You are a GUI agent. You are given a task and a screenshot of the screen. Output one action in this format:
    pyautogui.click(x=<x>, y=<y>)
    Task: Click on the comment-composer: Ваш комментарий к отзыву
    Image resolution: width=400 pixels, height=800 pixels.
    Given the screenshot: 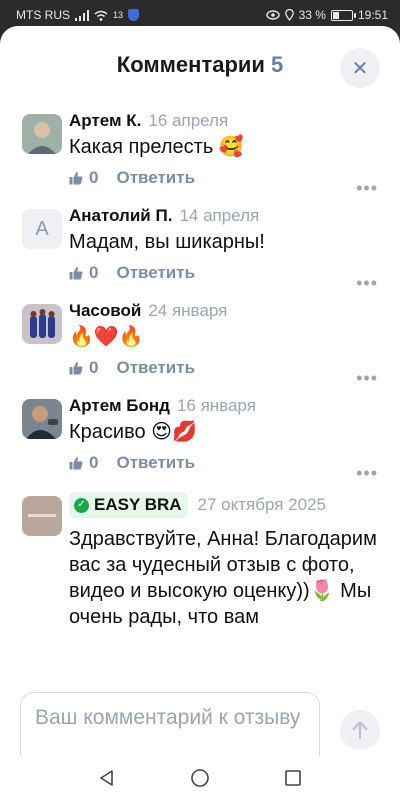 What is the action you would take?
    pyautogui.click(x=200, y=729)
    